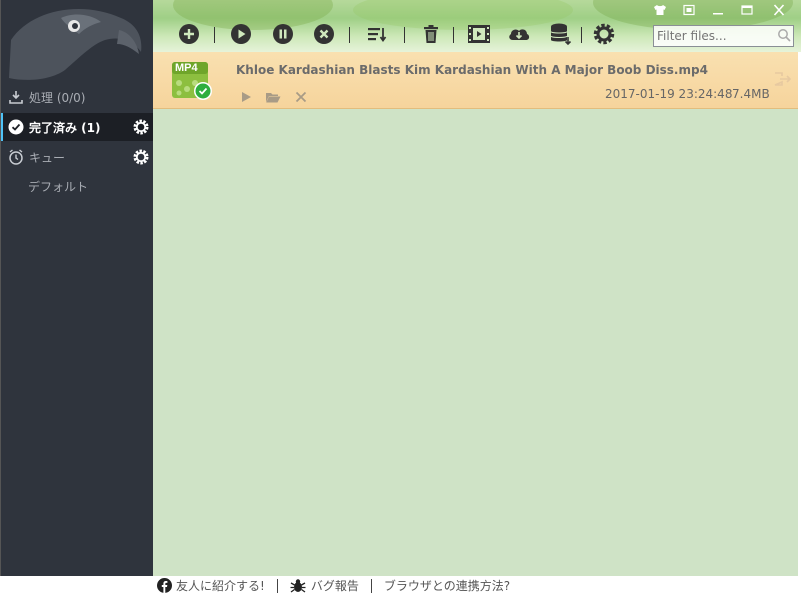  Describe the element at coordinates (718, 14) in the screenshot. I see `minimize-icon` at that location.